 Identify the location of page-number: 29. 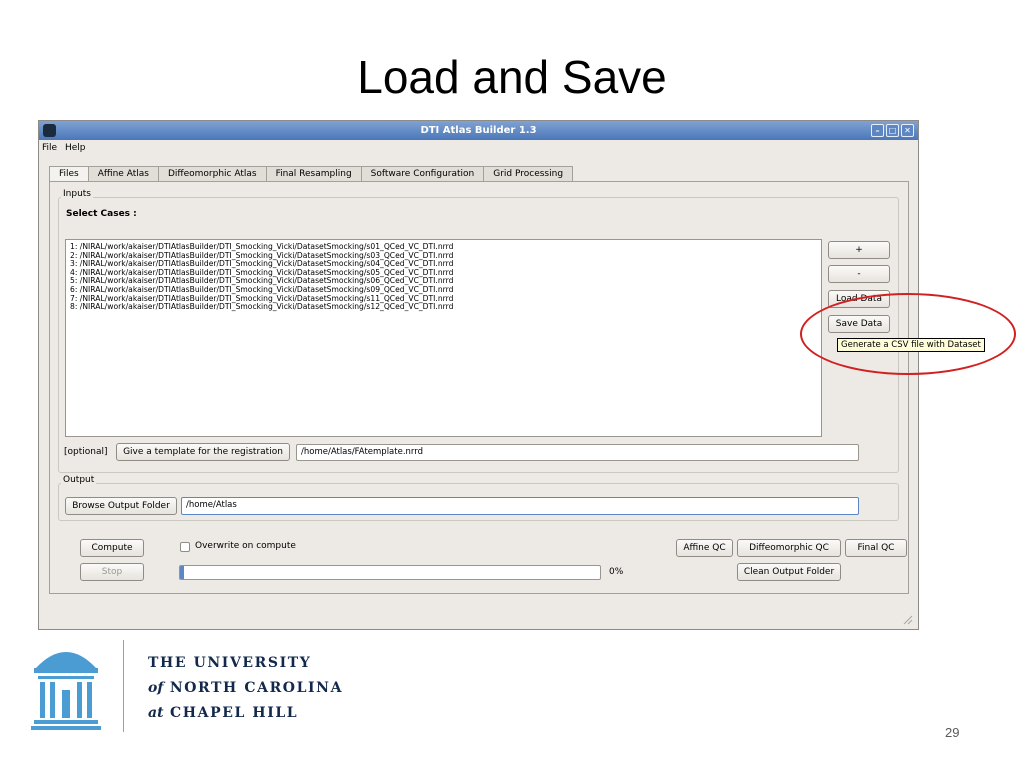
(952, 732).